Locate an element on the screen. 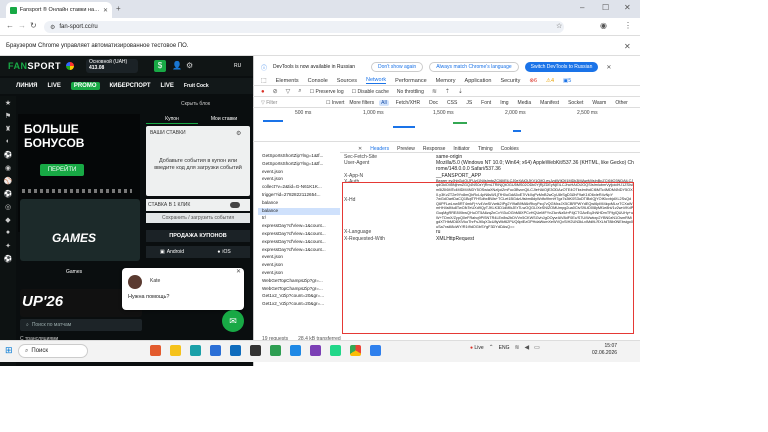 The height and width of the screenshot is (432, 768). one-click-toggle is located at coordinates (235, 205).